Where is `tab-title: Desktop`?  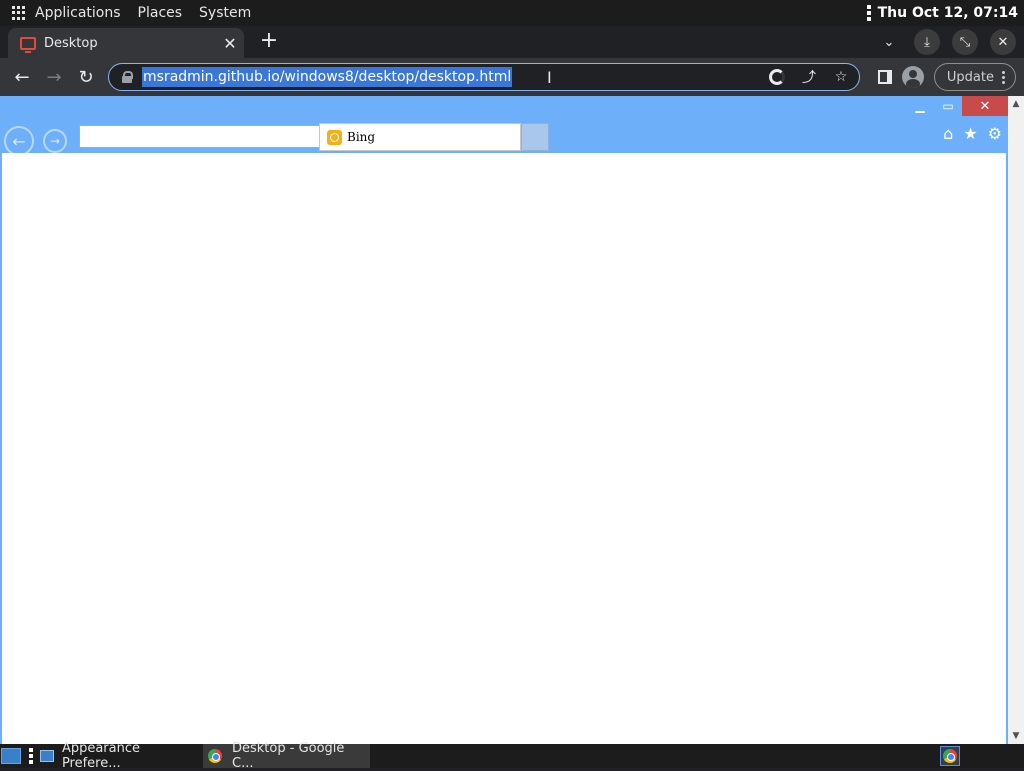
tab-title: Desktop is located at coordinates (71, 43).